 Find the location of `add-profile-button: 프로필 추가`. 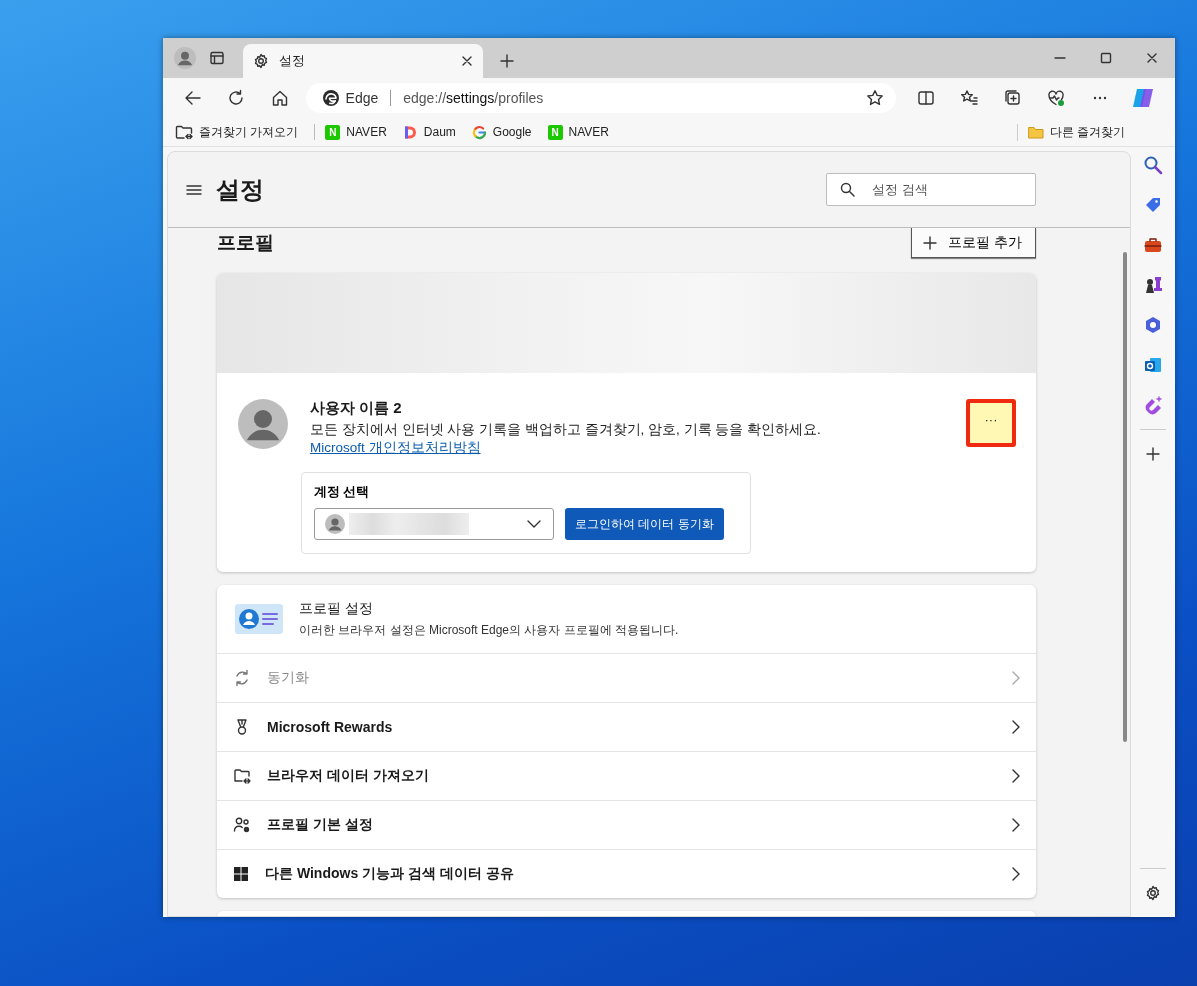

add-profile-button: 프로필 추가 is located at coordinates (973, 243).